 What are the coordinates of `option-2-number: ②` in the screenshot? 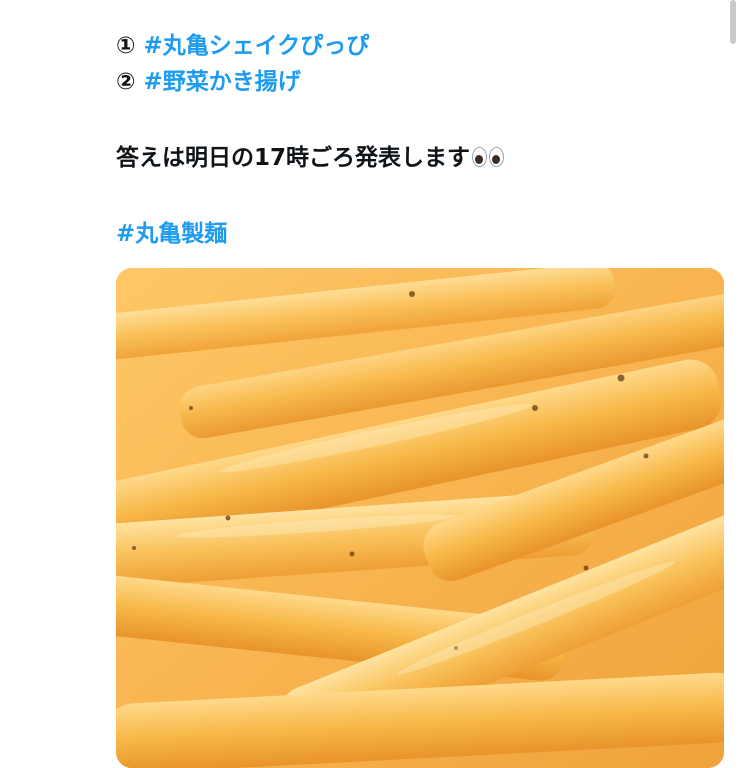 It's located at (130, 82).